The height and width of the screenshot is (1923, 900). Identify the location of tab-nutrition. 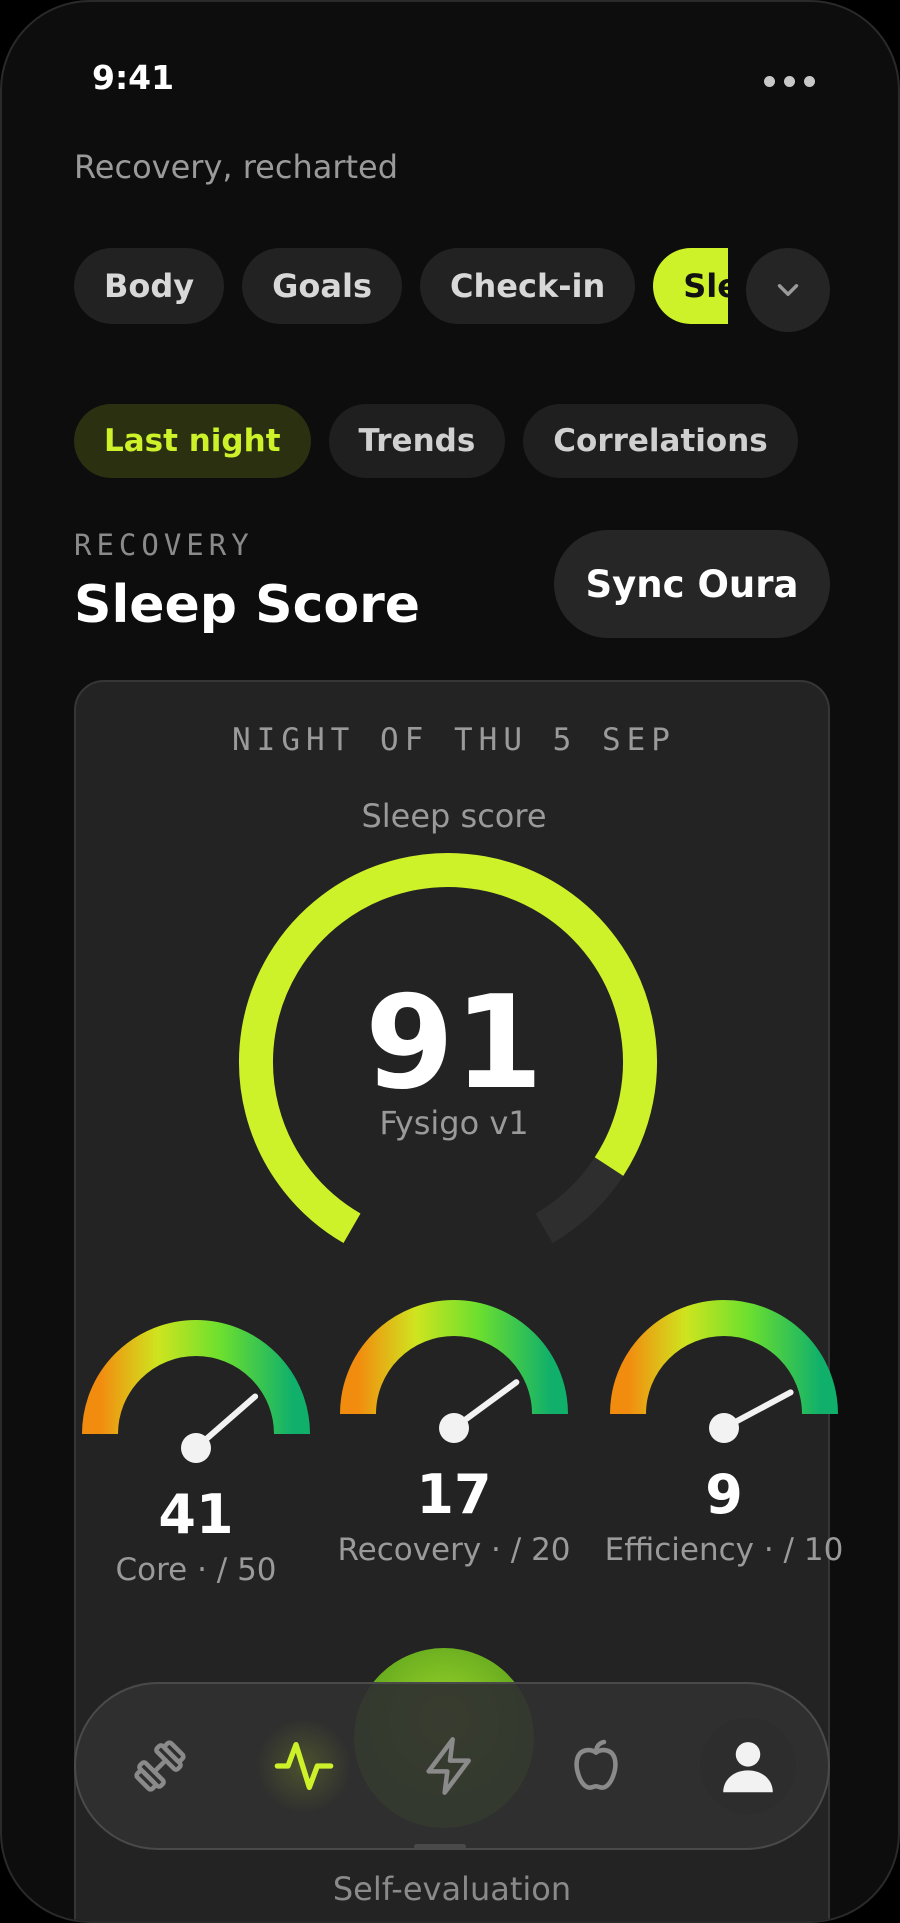
(596, 1766).